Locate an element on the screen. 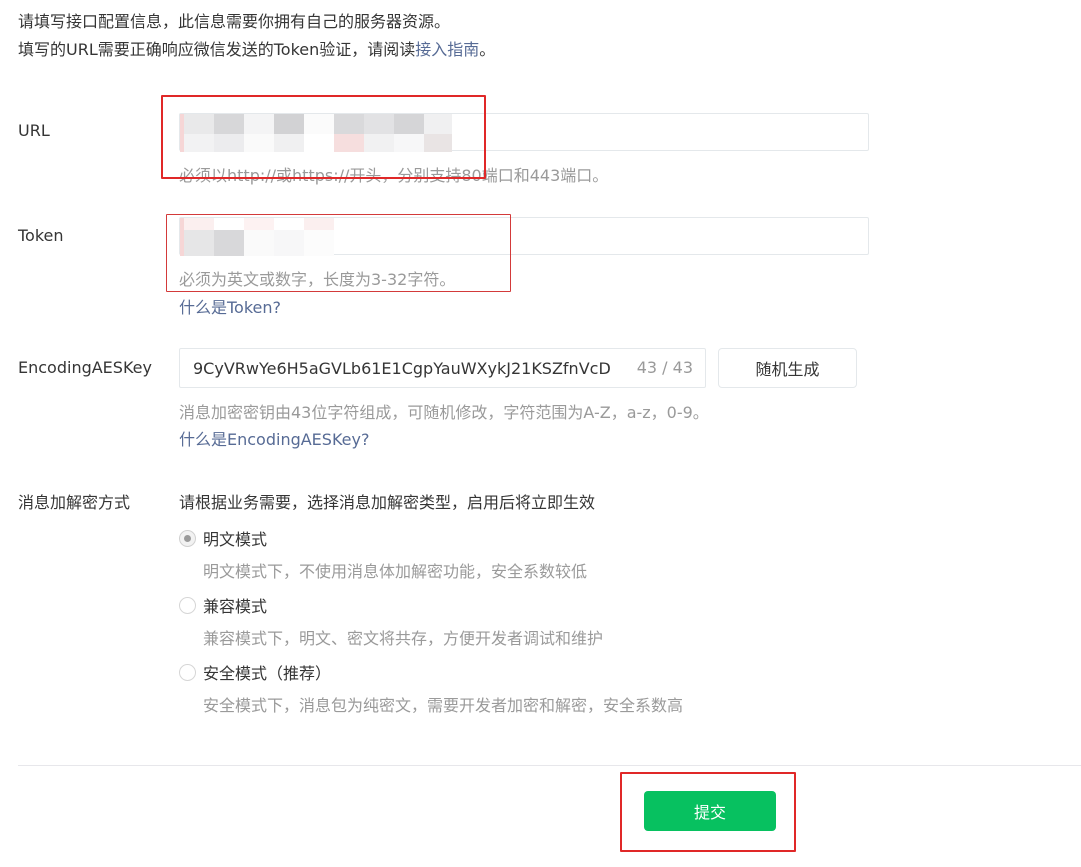  url-annotation-box is located at coordinates (323, 137).